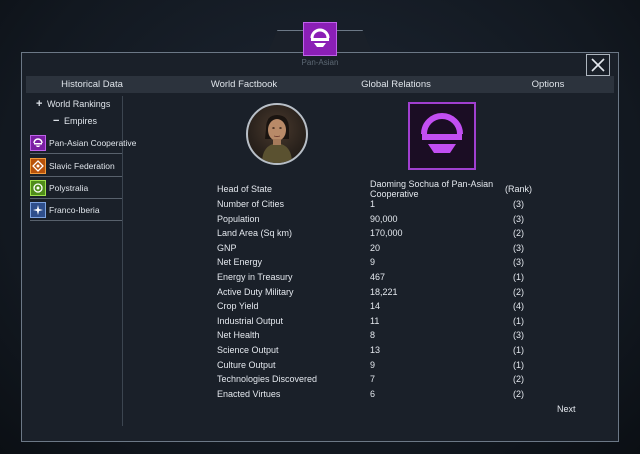 The width and height of the screenshot is (640, 454). What do you see at coordinates (69, 187) in the screenshot?
I see `empire-label: Polystralia` at bounding box center [69, 187].